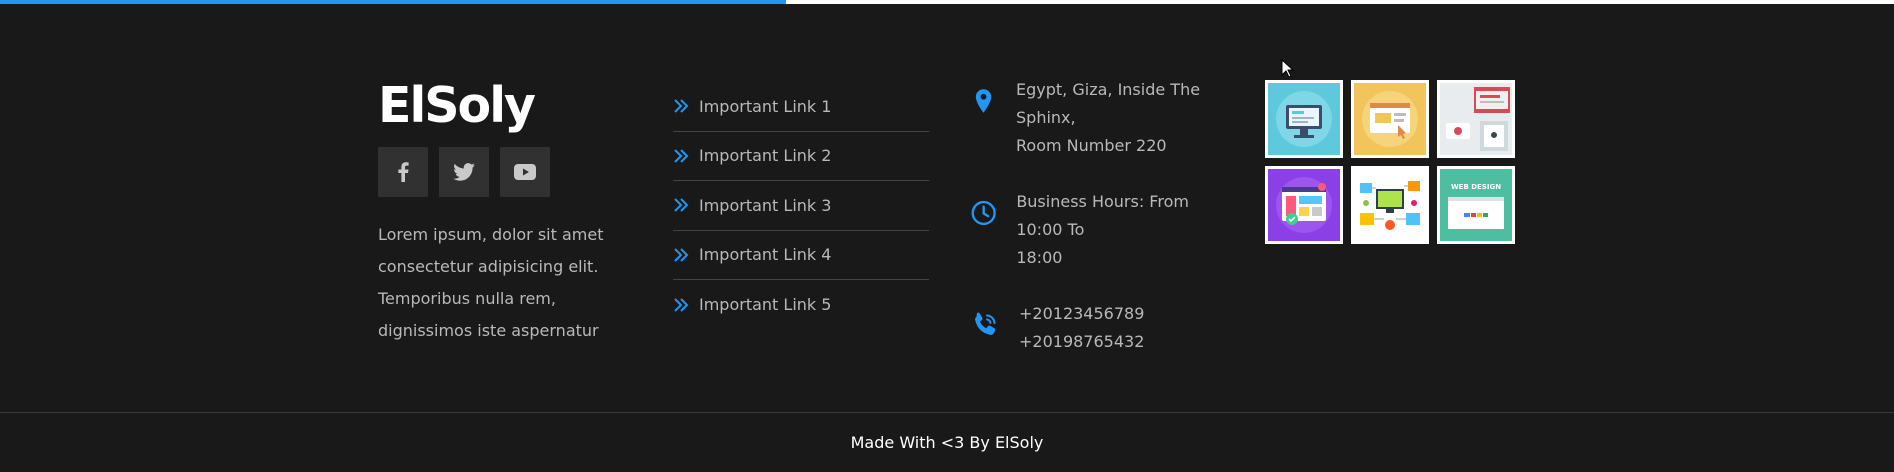 The image size is (1894, 472). What do you see at coordinates (1081, 314) in the screenshot?
I see `phone-number-1: +20123456789` at bounding box center [1081, 314].